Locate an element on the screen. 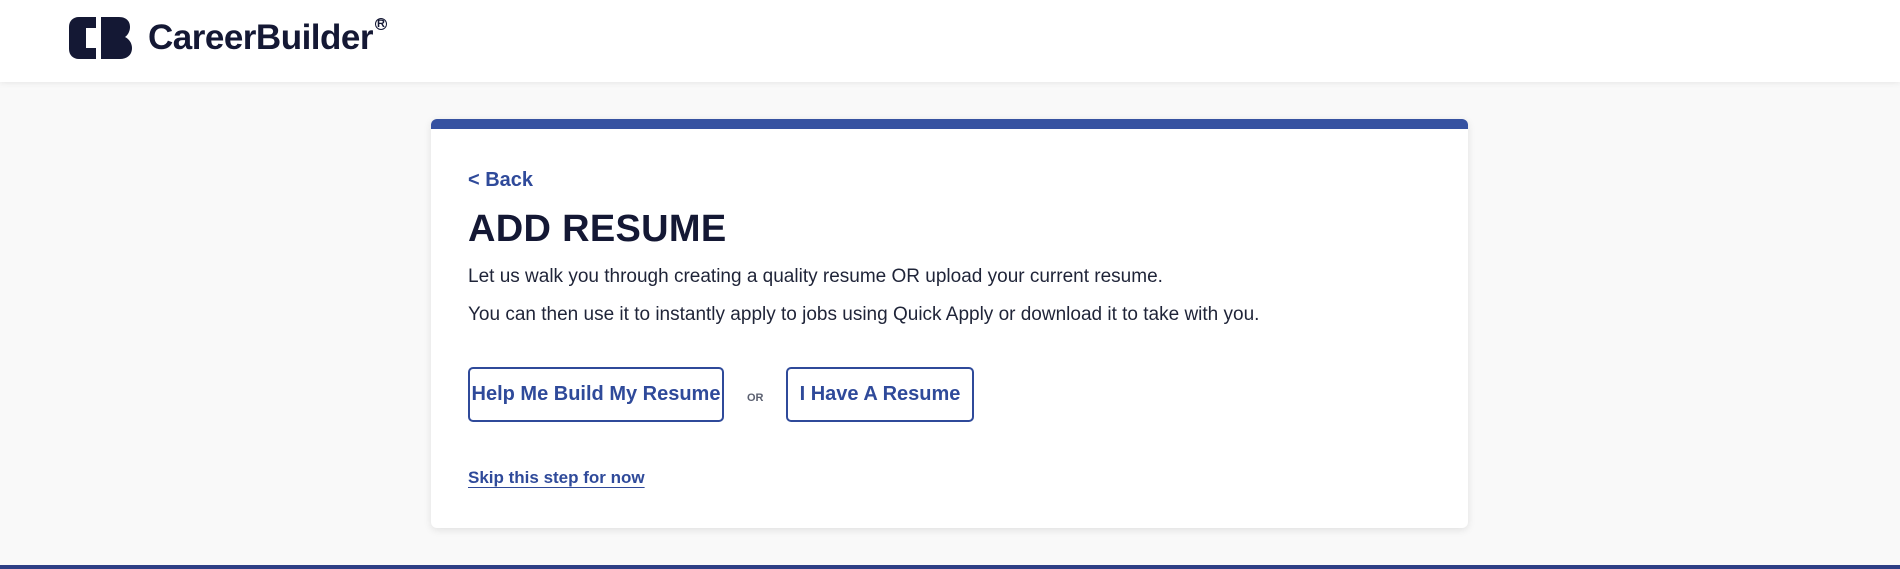  page-title: ADD RESUME is located at coordinates (597, 229).